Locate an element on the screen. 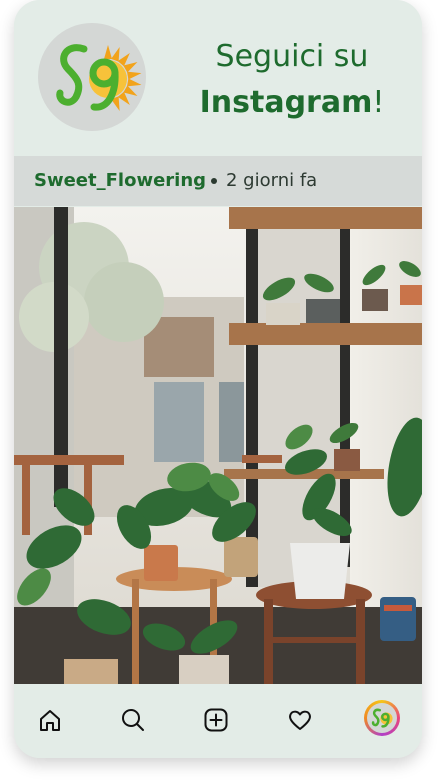 Image resolution: width=448 pixels, height=783 pixels. headline-line-1: Seguici su is located at coordinates (292, 56).